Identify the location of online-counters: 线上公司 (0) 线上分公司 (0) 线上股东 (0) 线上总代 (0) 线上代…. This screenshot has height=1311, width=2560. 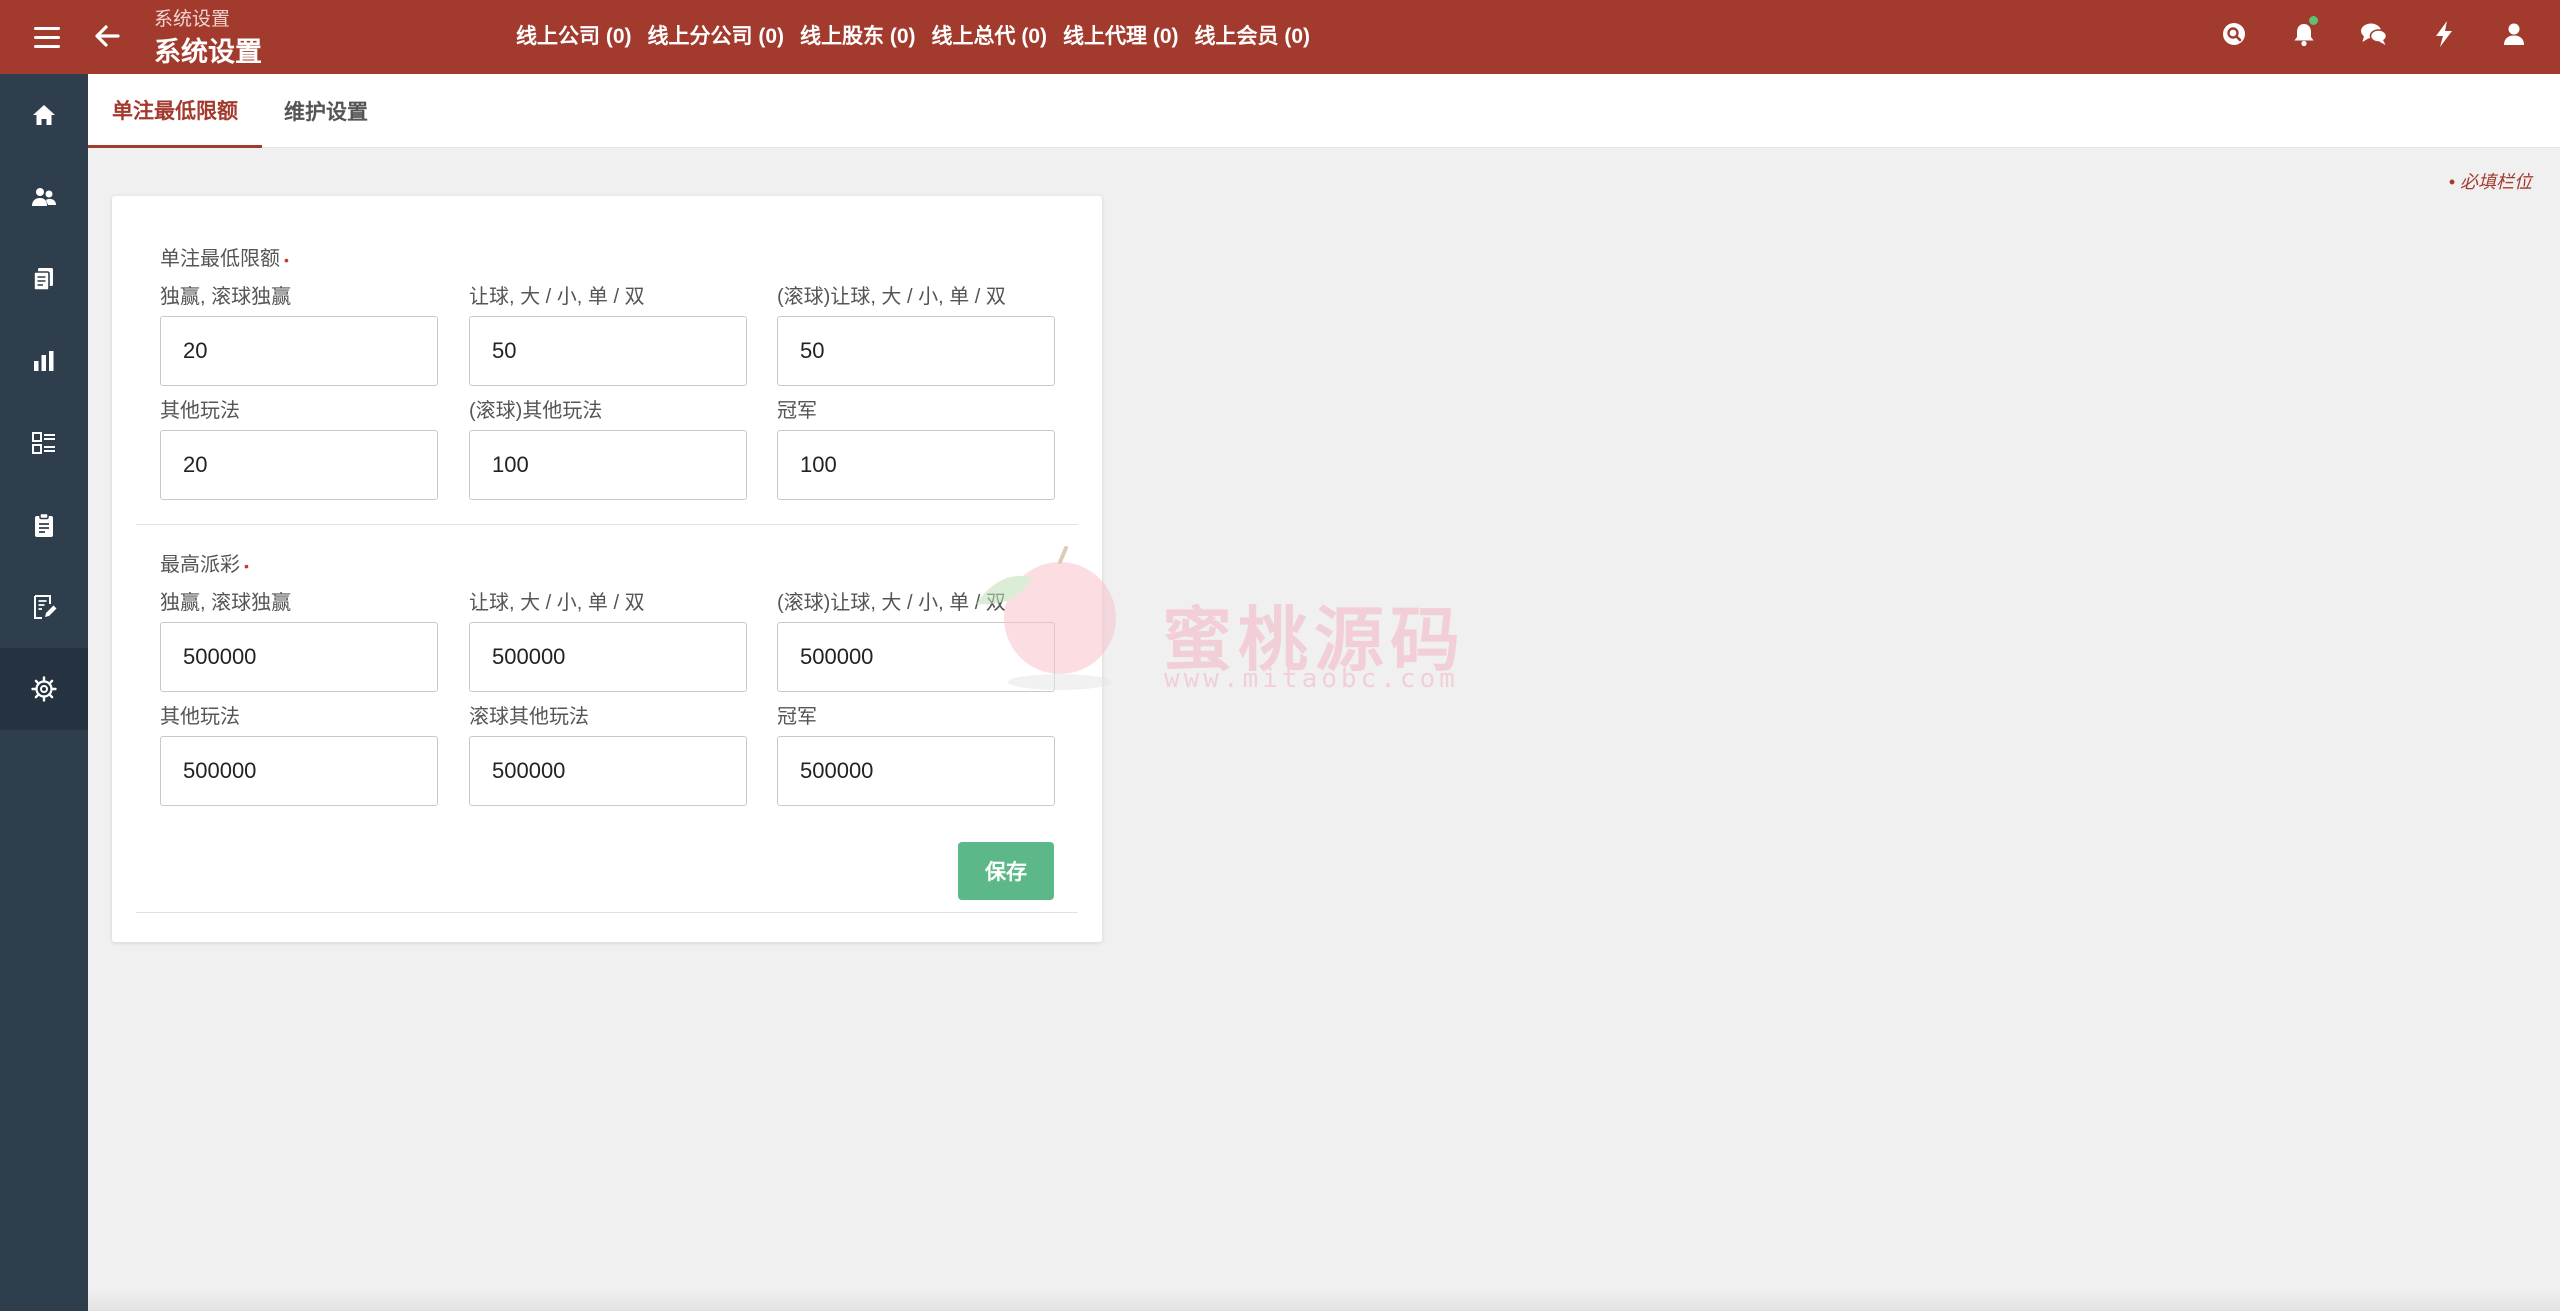
(913, 35).